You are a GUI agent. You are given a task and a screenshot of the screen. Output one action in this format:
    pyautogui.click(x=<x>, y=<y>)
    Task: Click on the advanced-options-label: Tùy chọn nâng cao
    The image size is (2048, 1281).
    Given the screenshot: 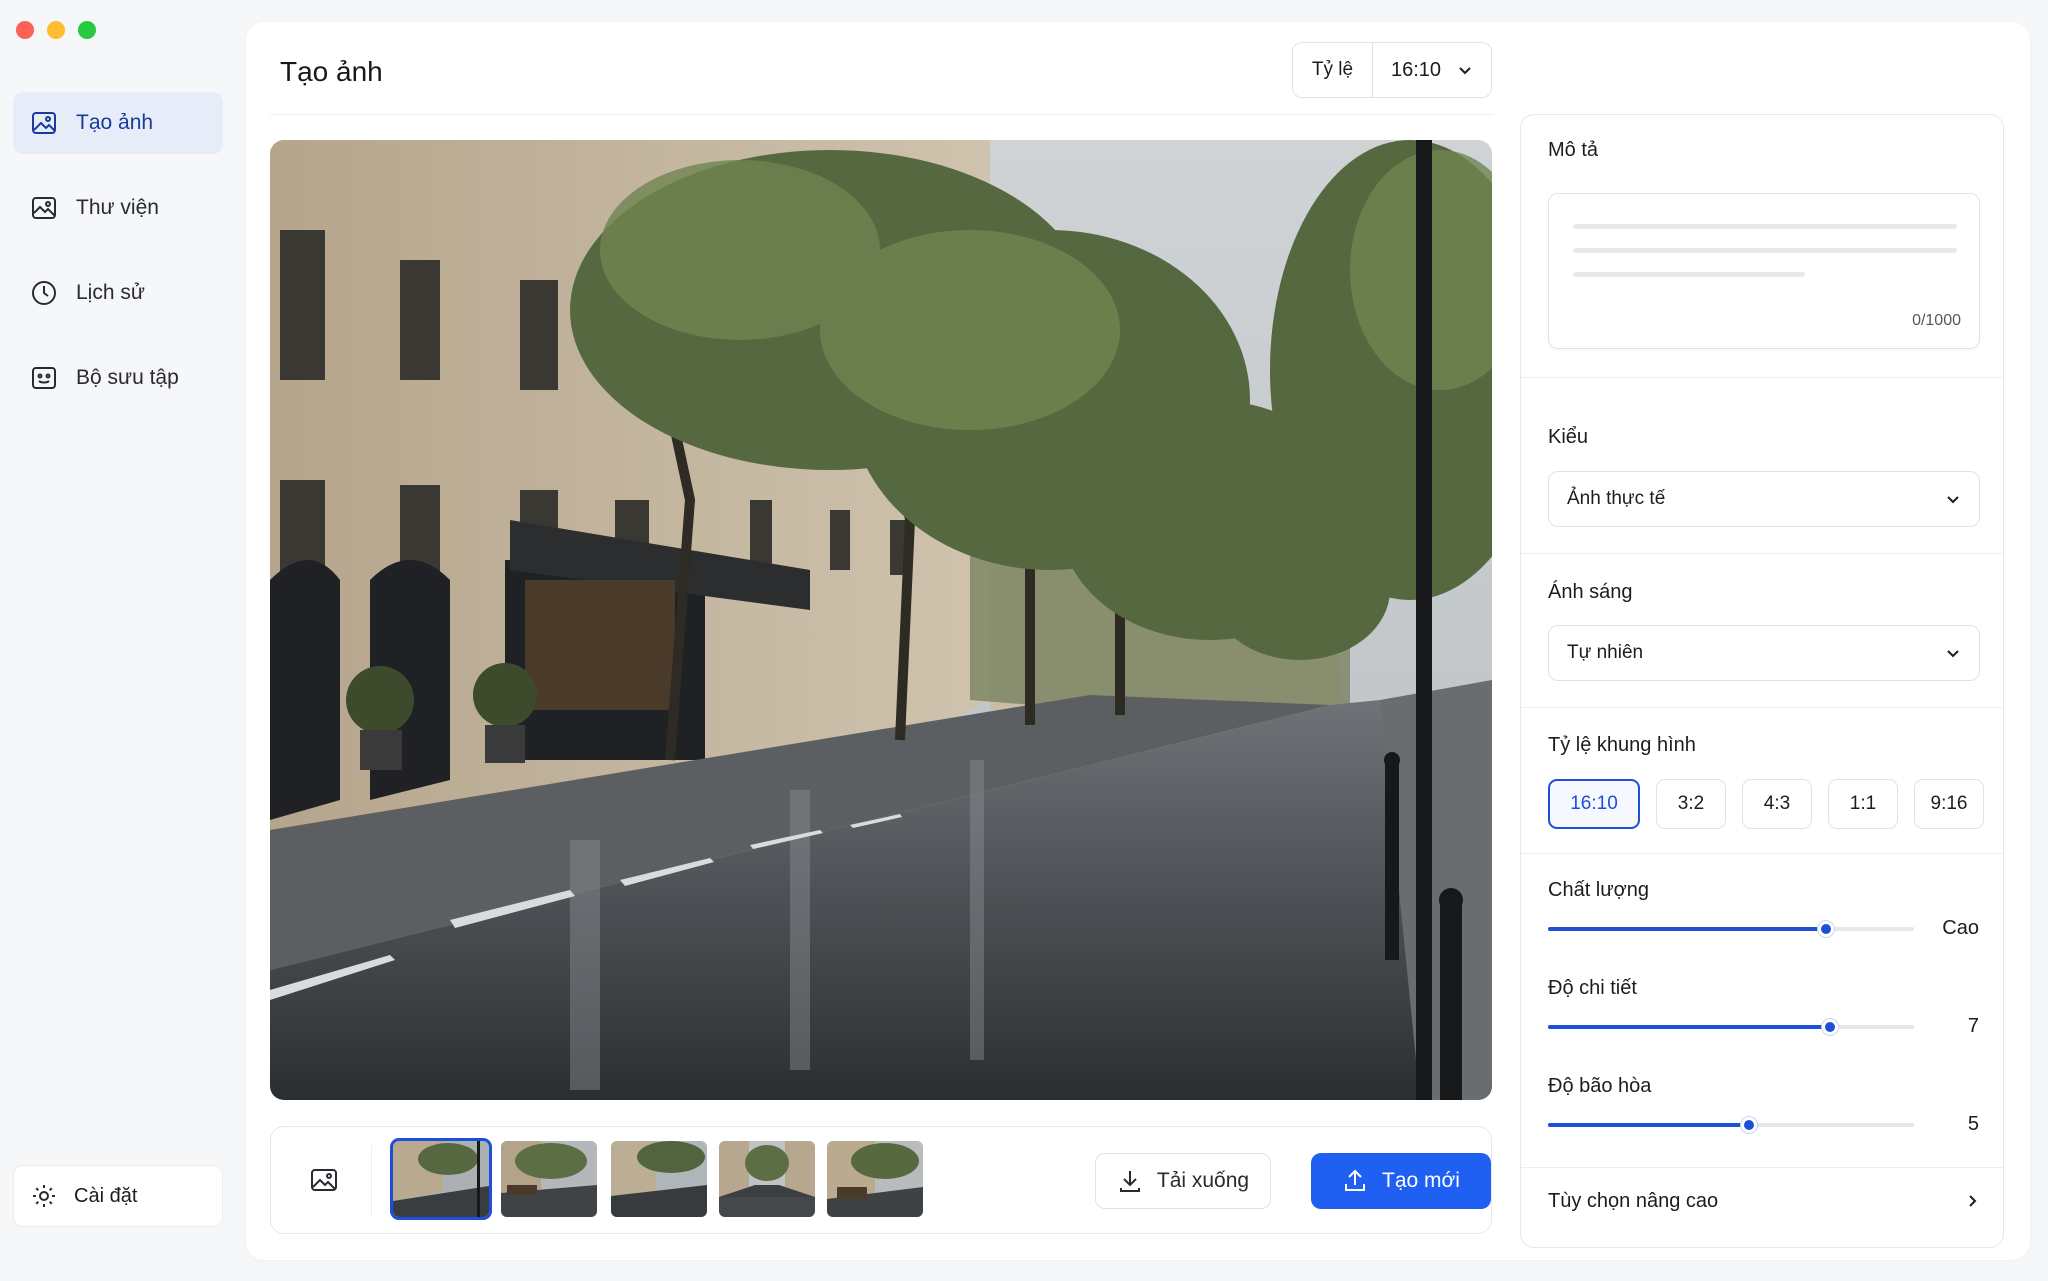 What is the action you would take?
    pyautogui.click(x=1633, y=1200)
    